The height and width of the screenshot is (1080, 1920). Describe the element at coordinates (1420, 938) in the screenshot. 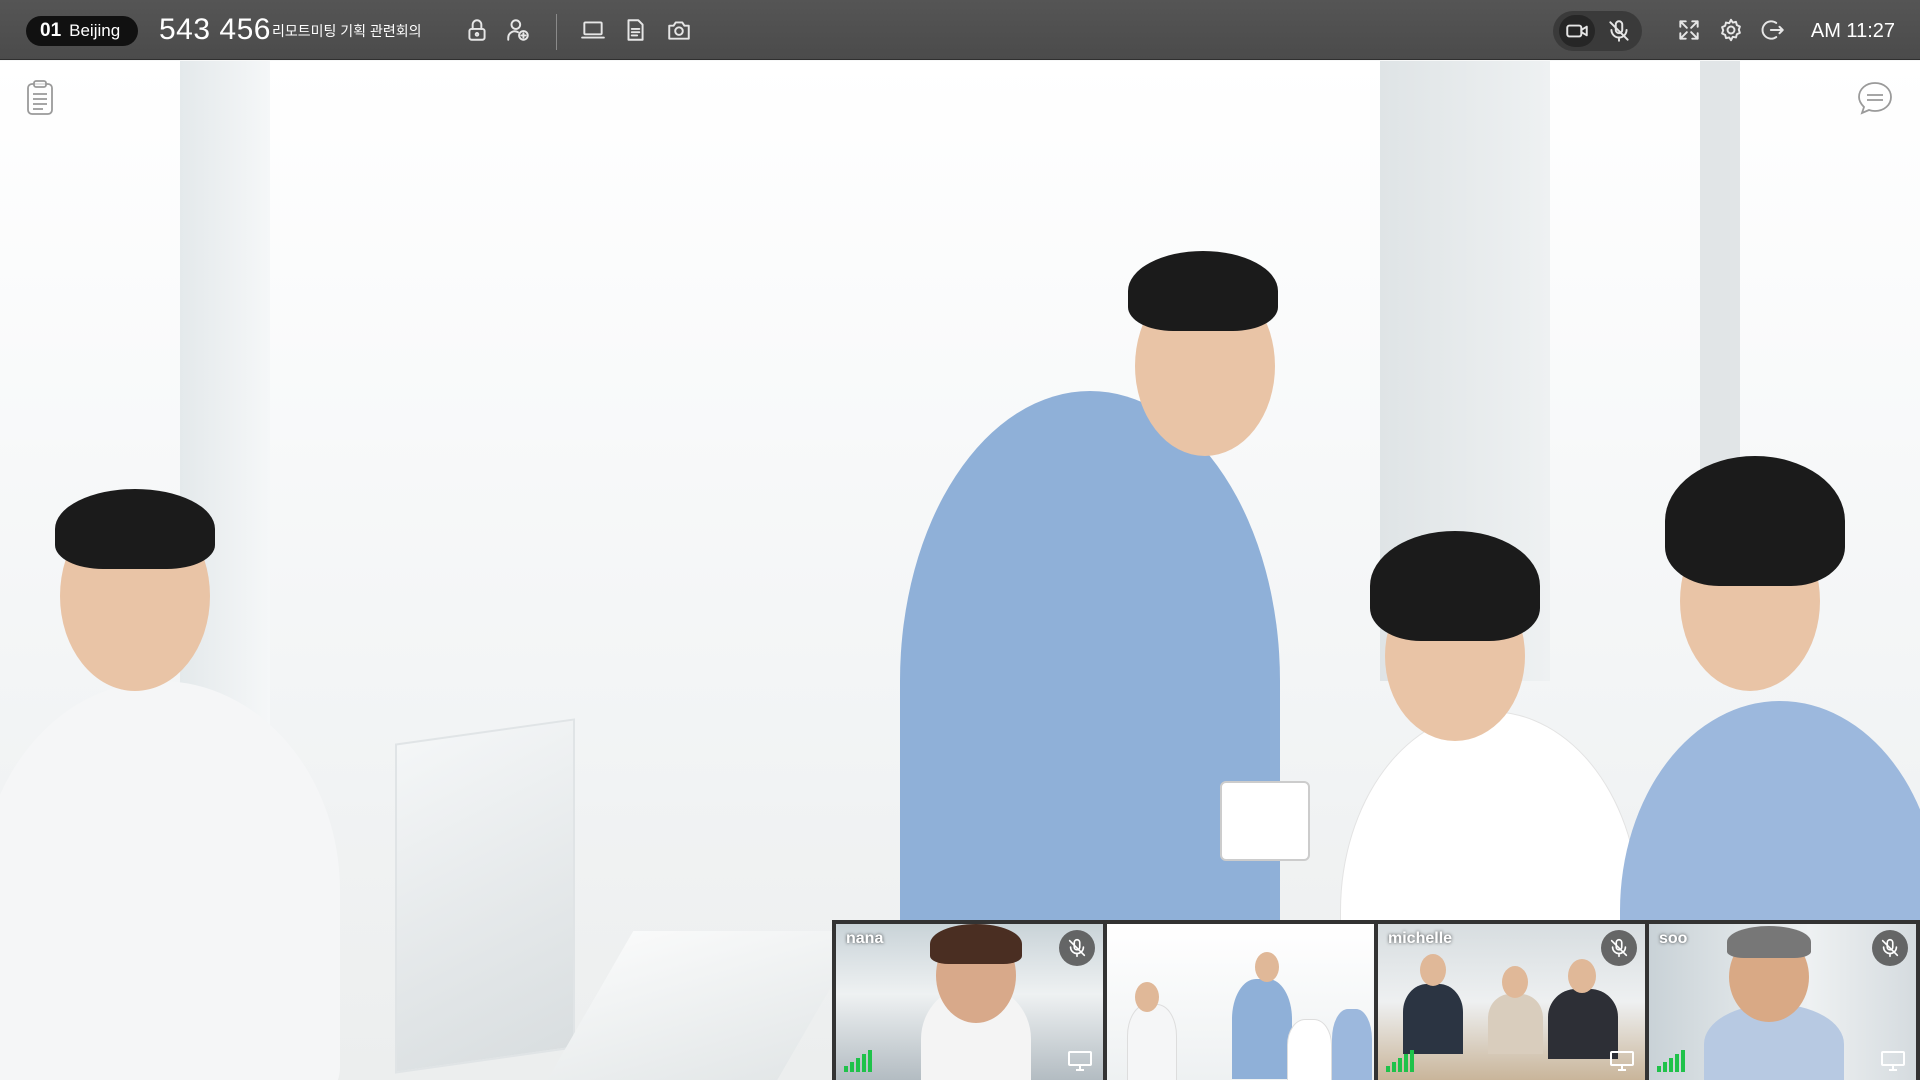

I see `participant-name: michelle` at that location.